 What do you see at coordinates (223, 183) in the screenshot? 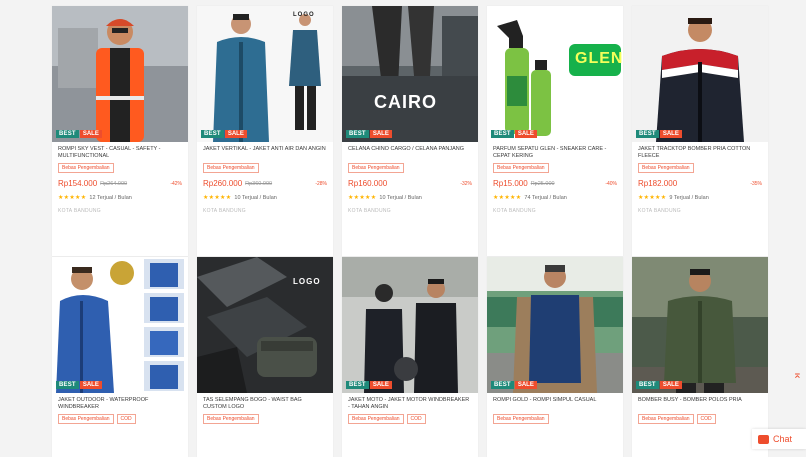
I see `product-price: Rp260.000` at bounding box center [223, 183].